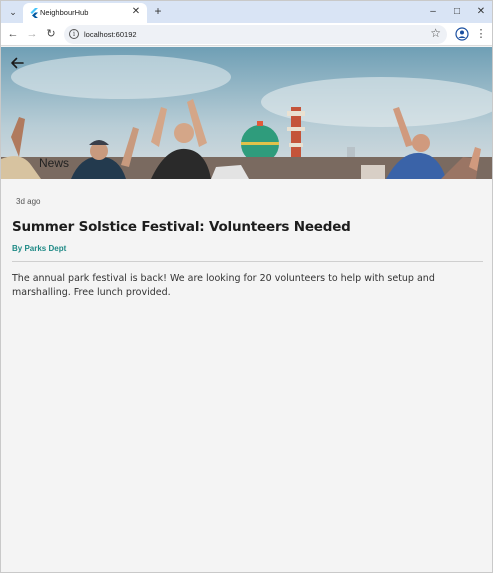 The width and height of the screenshot is (493, 573). Describe the element at coordinates (13, 12) in the screenshot. I see `chevron-down-icon: ⌄` at that location.